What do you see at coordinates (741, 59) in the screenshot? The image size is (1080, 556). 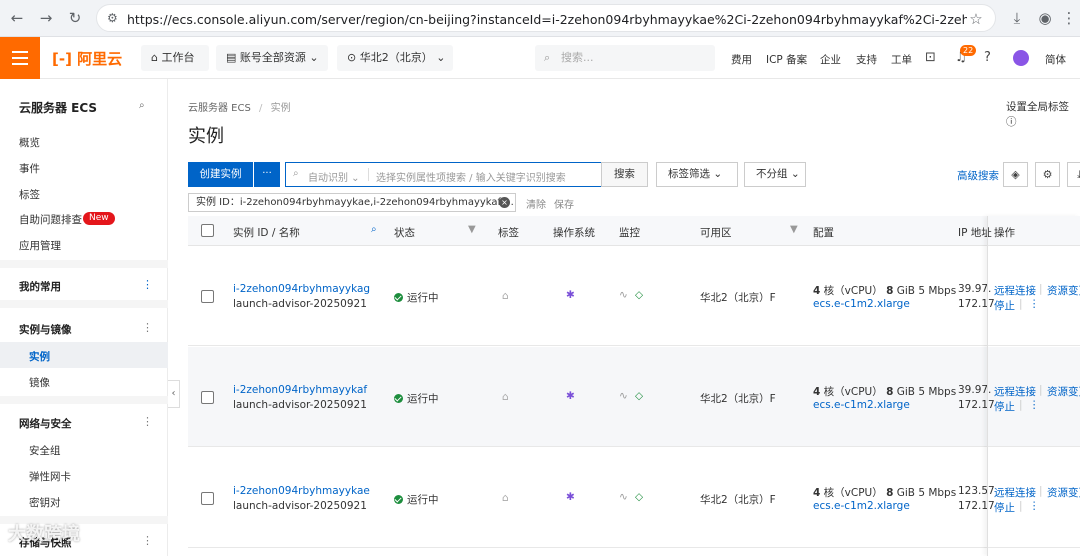 I see `header-link-fees: 费用` at bounding box center [741, 59].